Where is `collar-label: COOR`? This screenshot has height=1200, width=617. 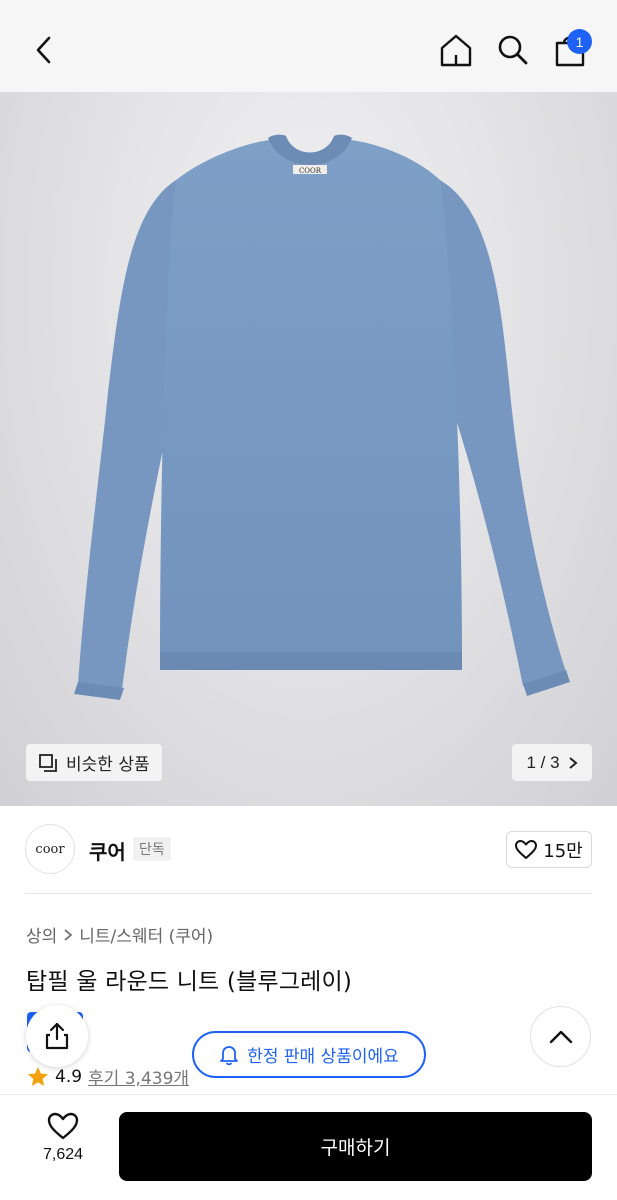 collar-label: COOR is located at coordinates (310, 171).